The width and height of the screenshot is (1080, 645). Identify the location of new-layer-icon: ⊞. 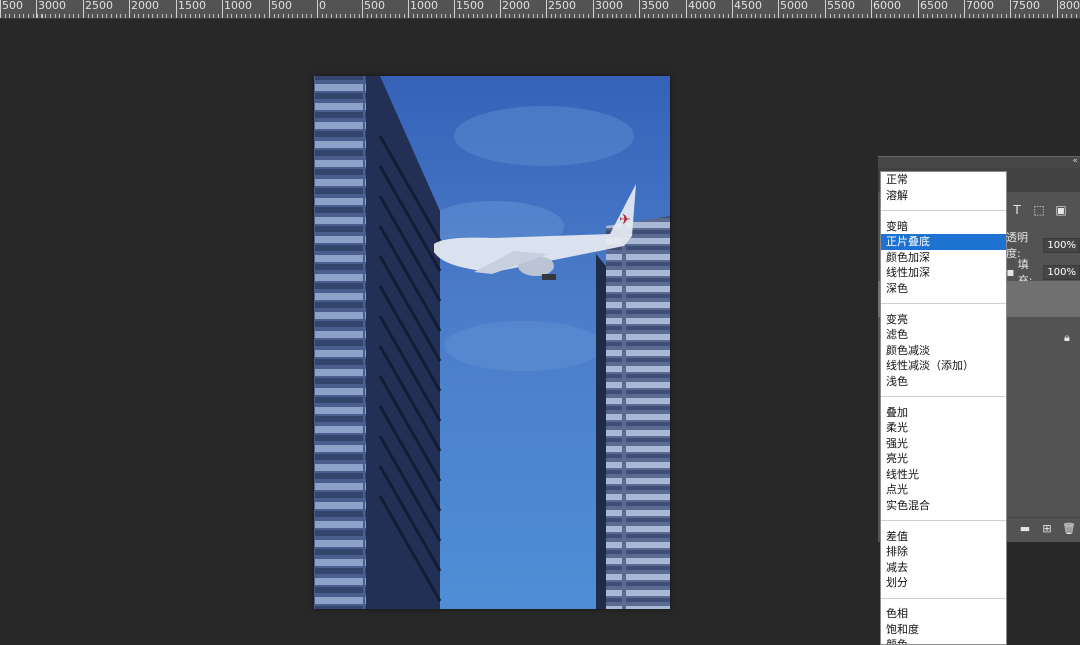
(1047, 529).